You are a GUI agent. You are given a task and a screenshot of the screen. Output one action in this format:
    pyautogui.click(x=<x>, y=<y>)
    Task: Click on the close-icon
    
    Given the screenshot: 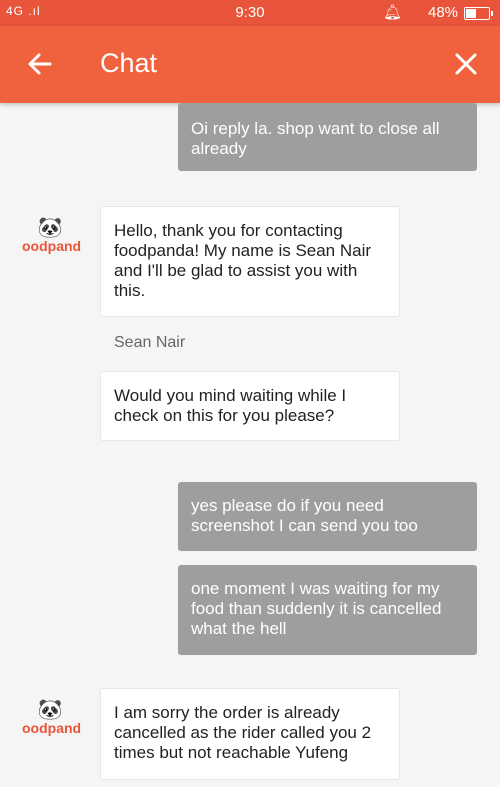 What is the action you would take?
    pyautogui.click(x=466, y=64)
    